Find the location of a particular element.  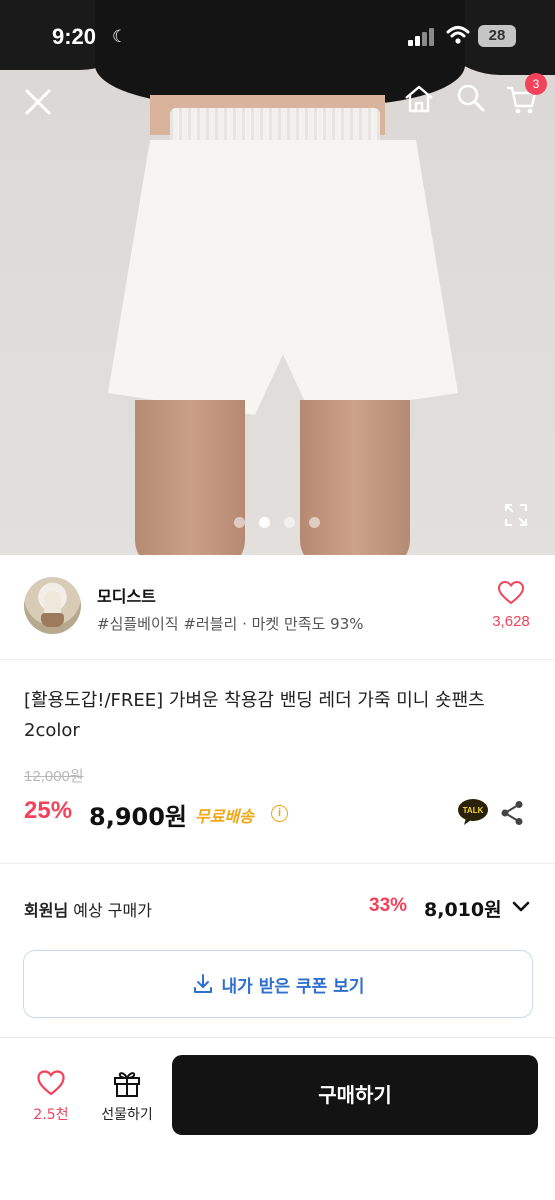

status-bar: 9:20 ☾ 28 is located at coordinates (277, 35).